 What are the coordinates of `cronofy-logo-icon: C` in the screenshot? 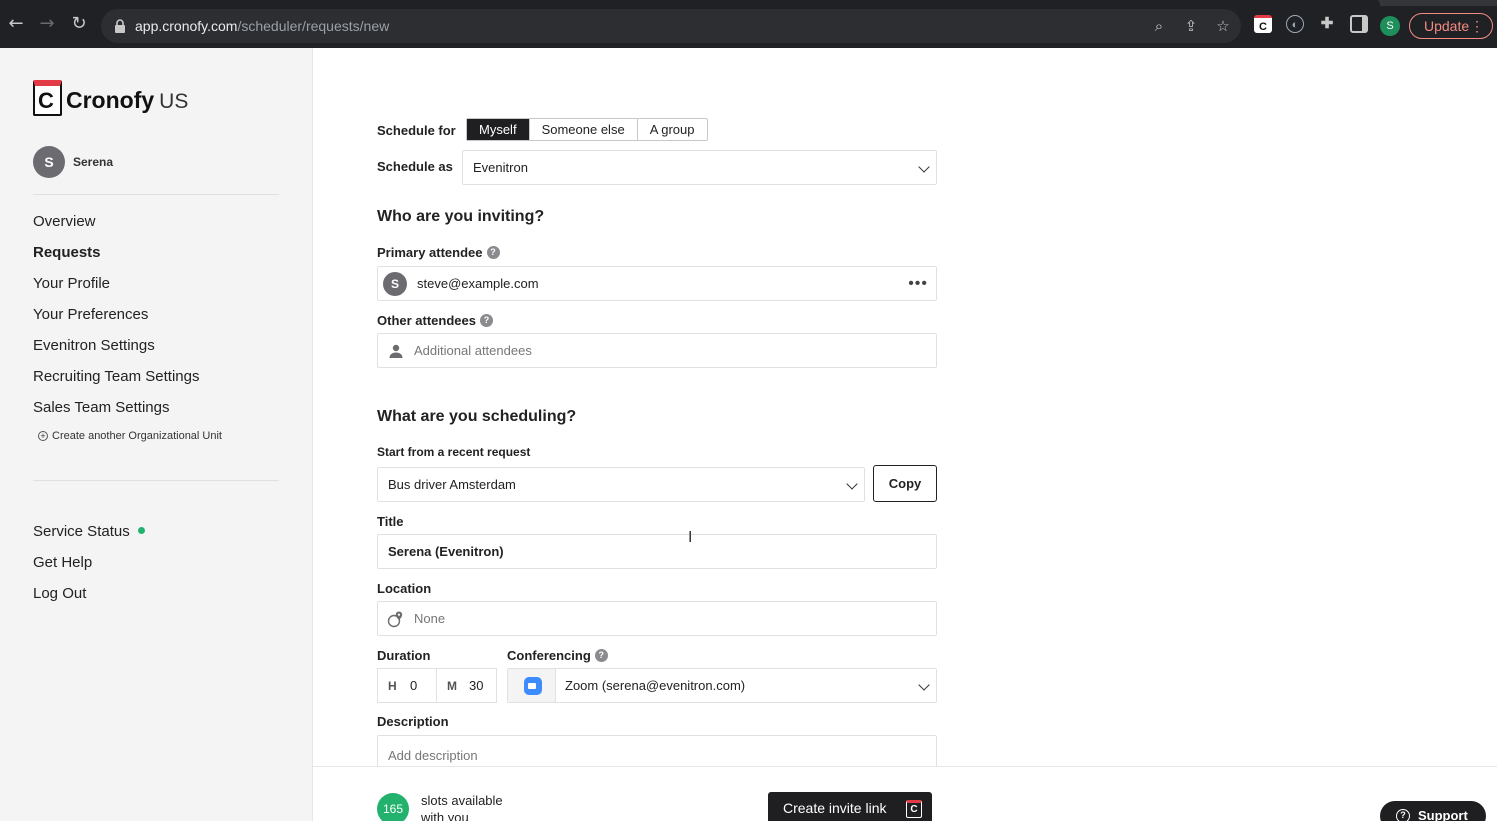 It's located at (914, 809).